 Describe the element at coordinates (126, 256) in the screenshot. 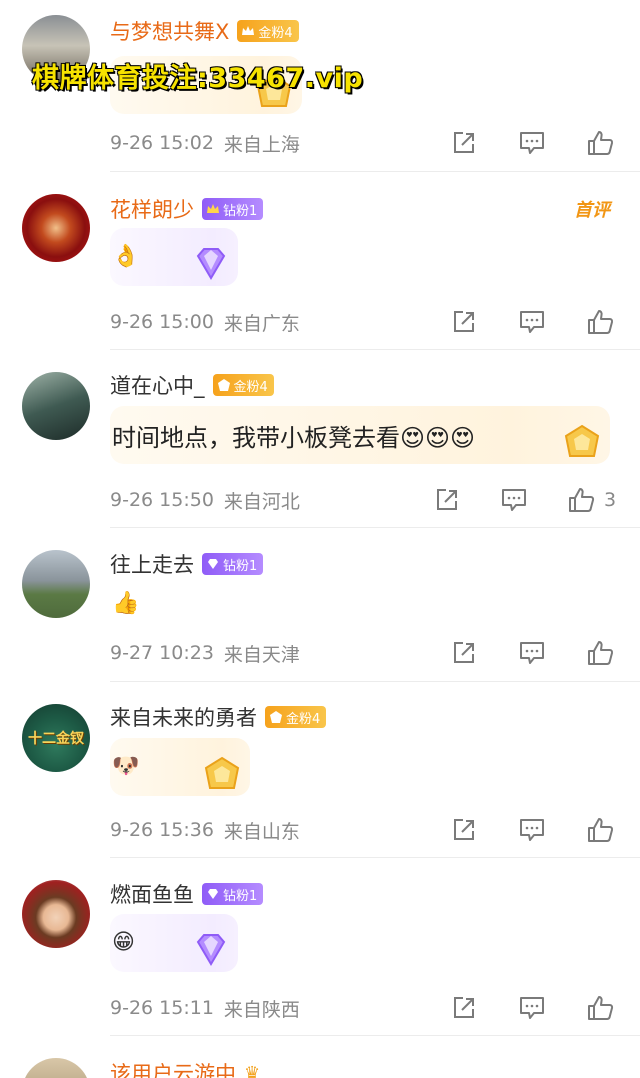

I see `comment-text: 👌` at that location.